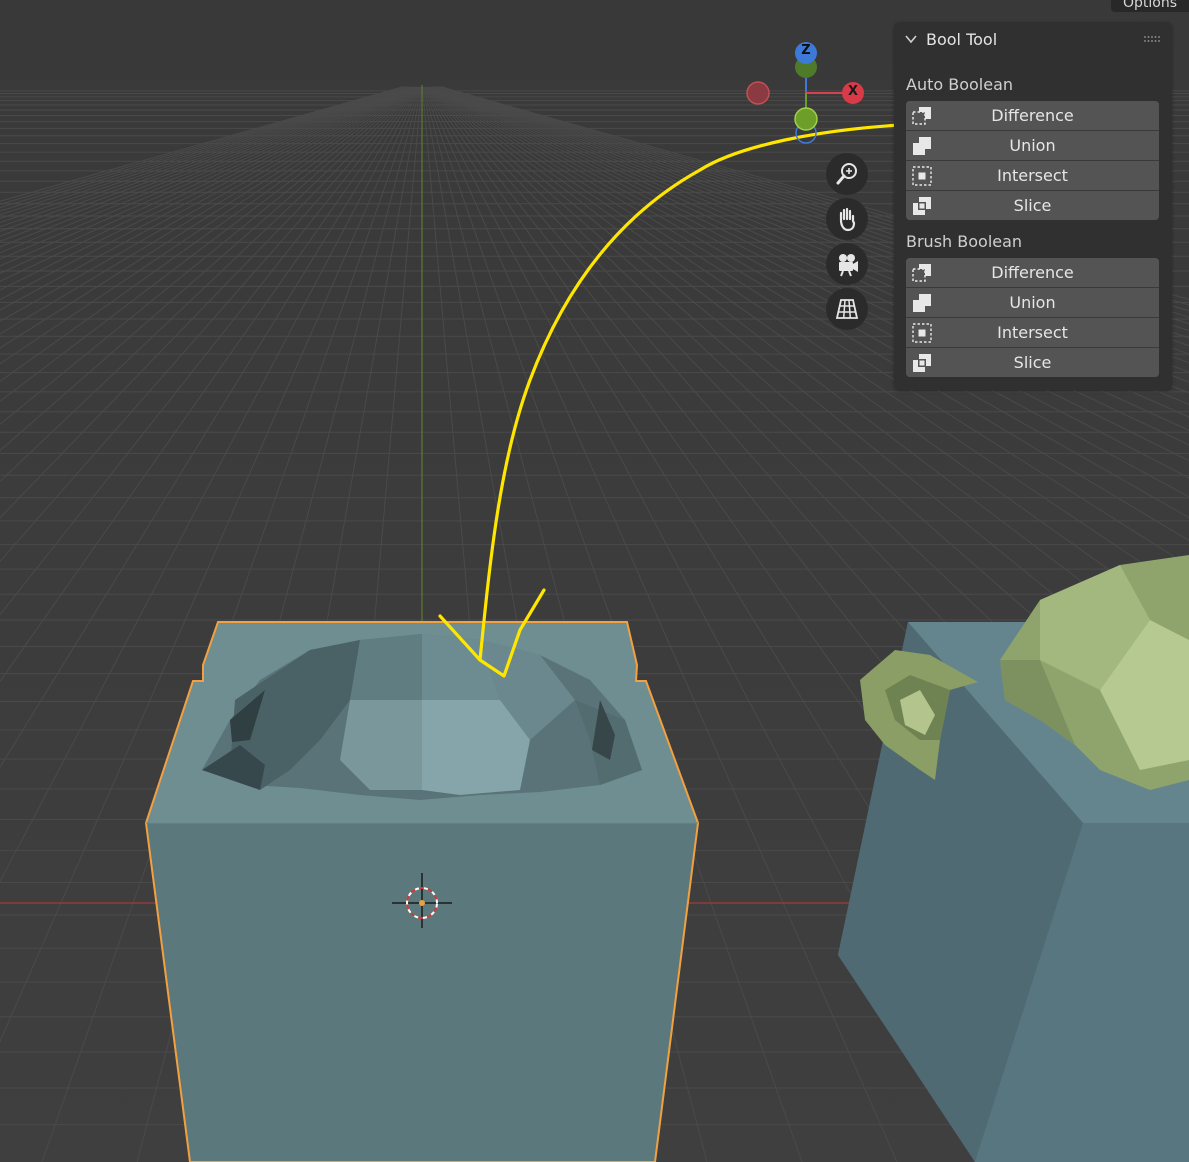  I want to click on auto-boolean-label: Auto Boolean, so click(960, 84).